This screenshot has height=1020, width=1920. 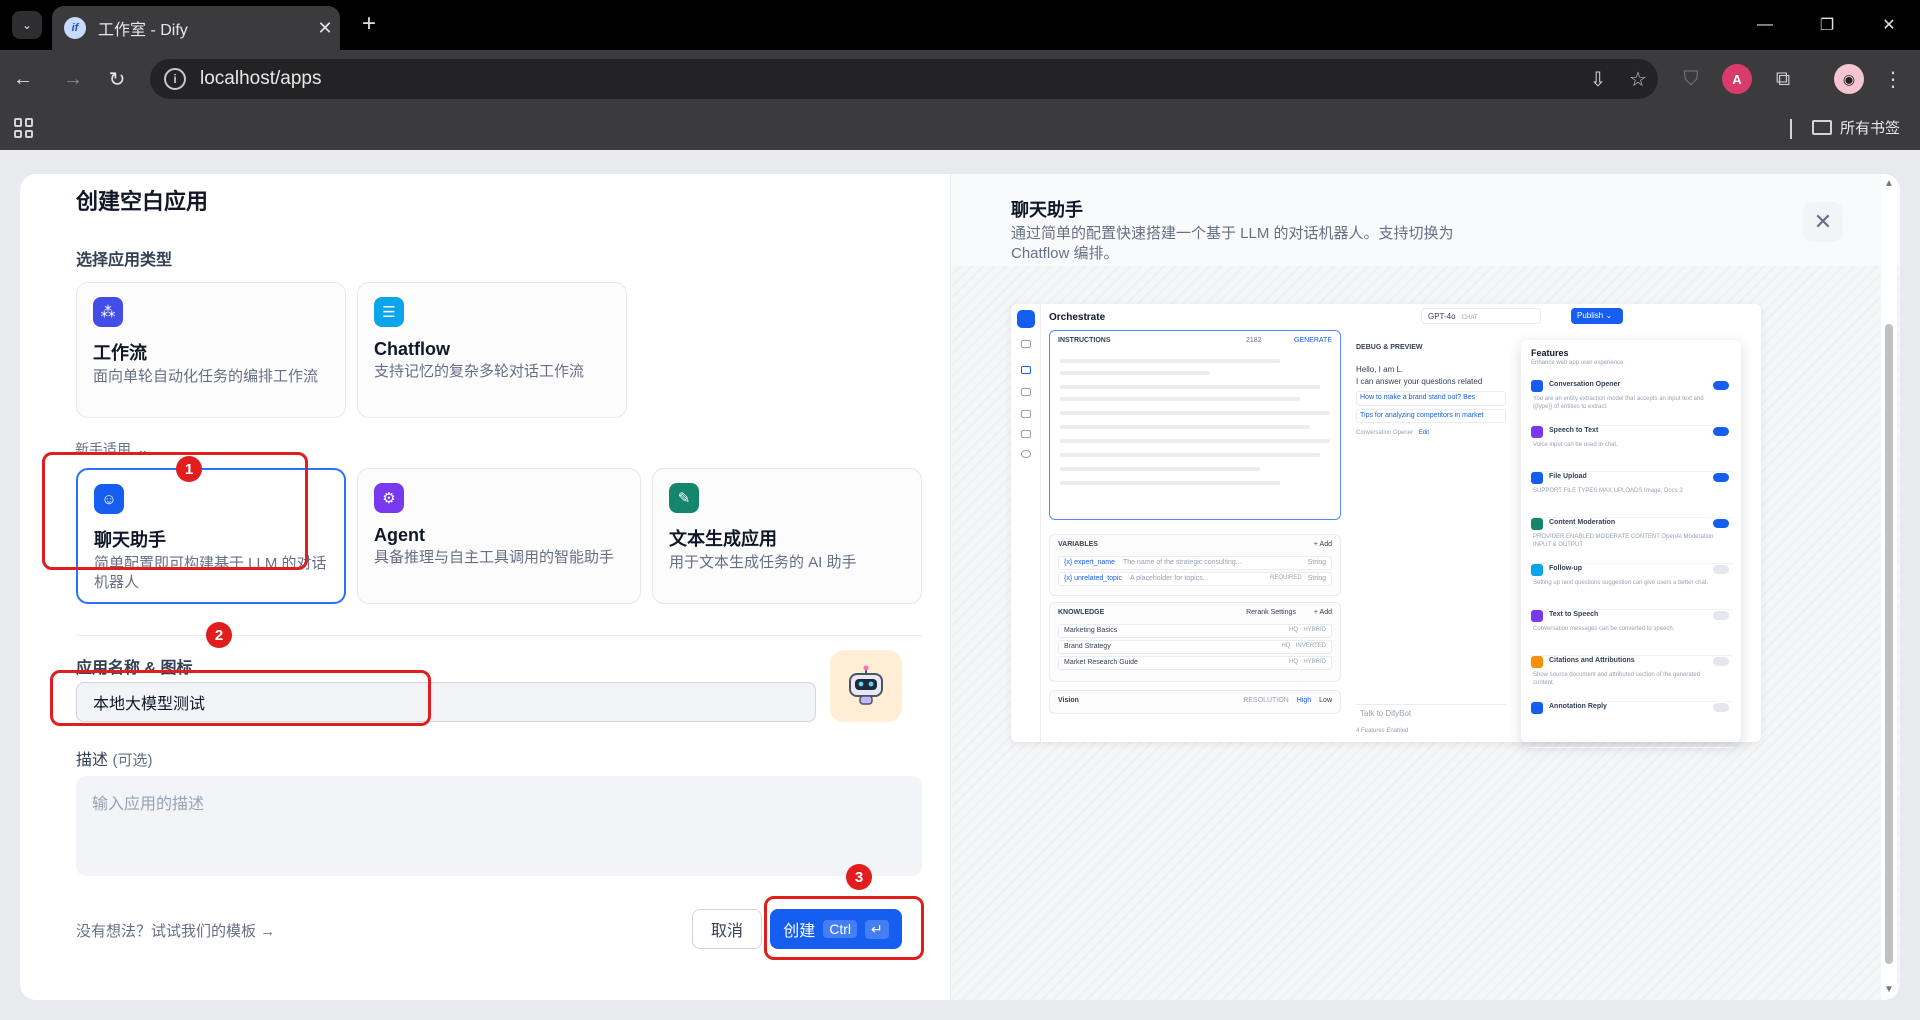 I want to click on scroll-thumb, so click(x=1889, y=644).